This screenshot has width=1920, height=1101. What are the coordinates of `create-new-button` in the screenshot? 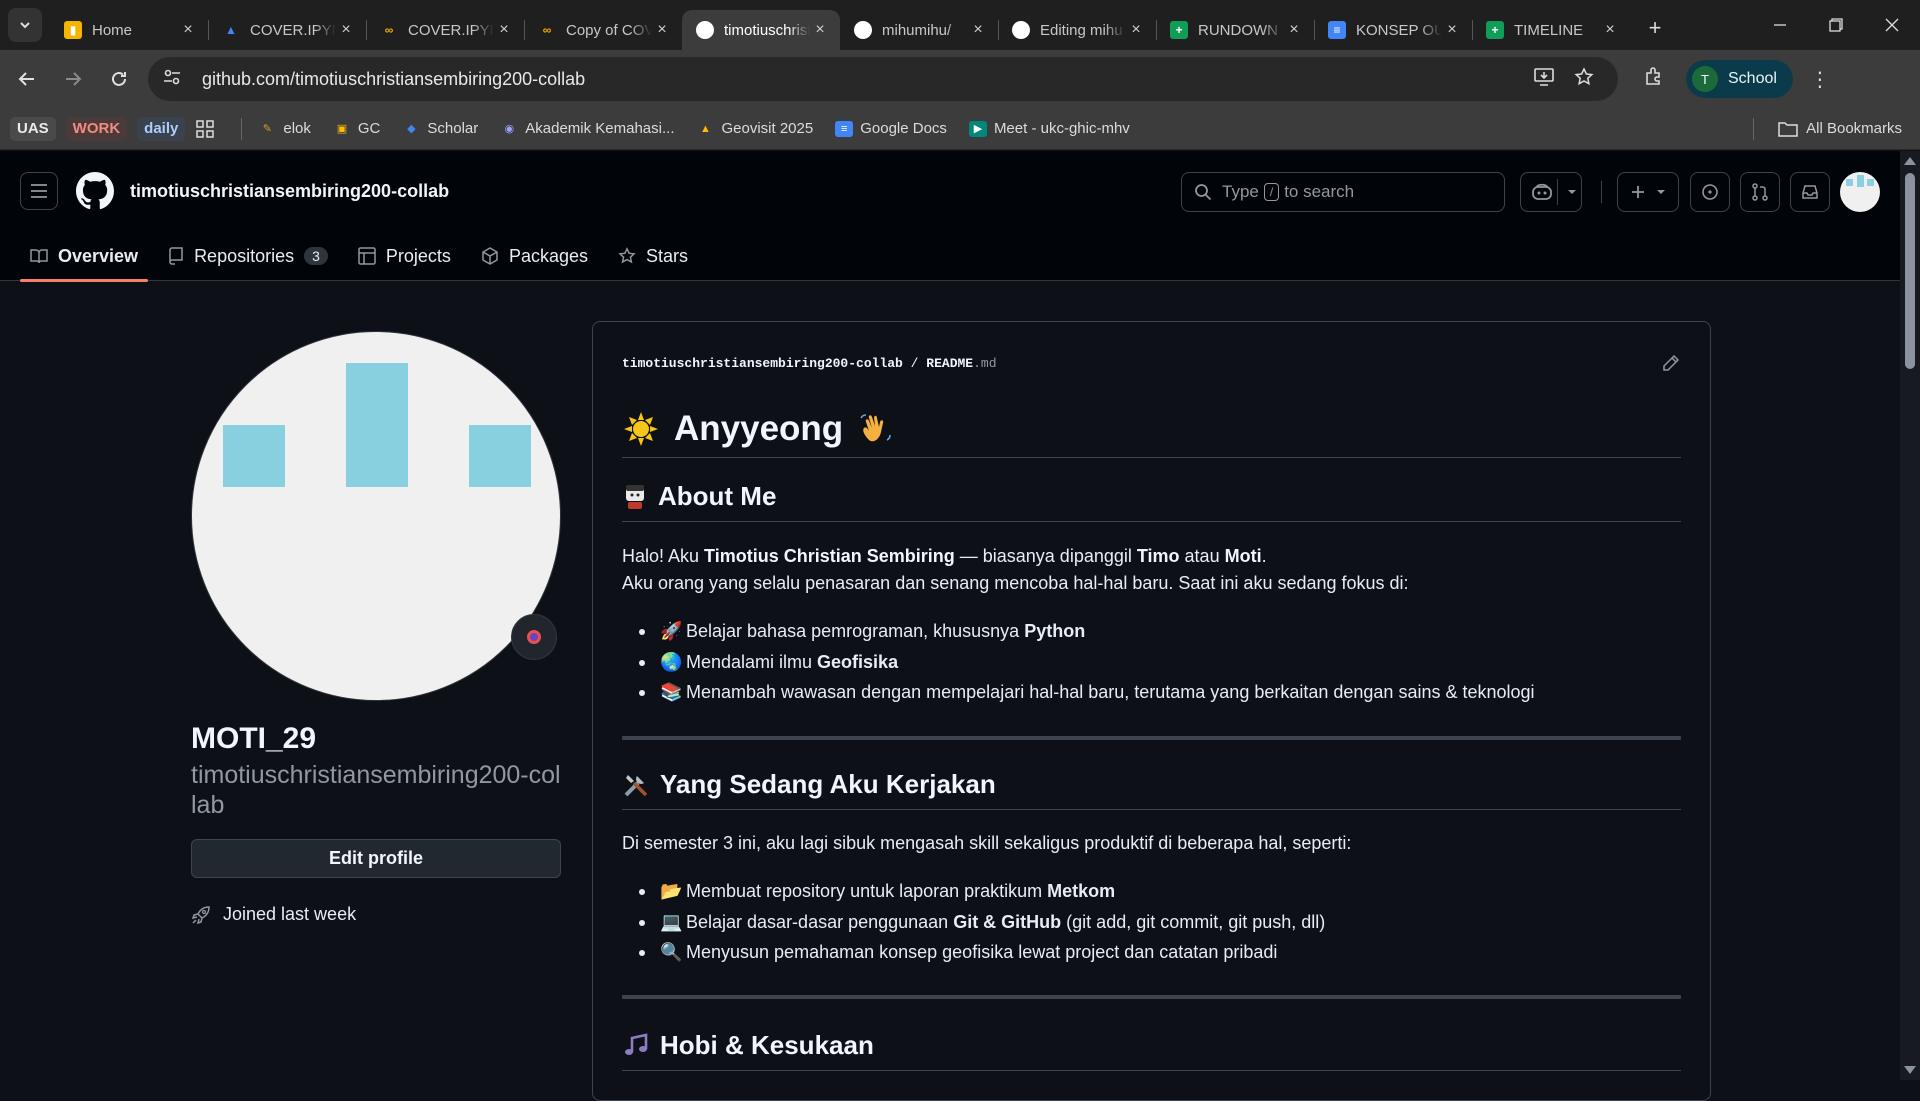 It's located at (1648, 192).